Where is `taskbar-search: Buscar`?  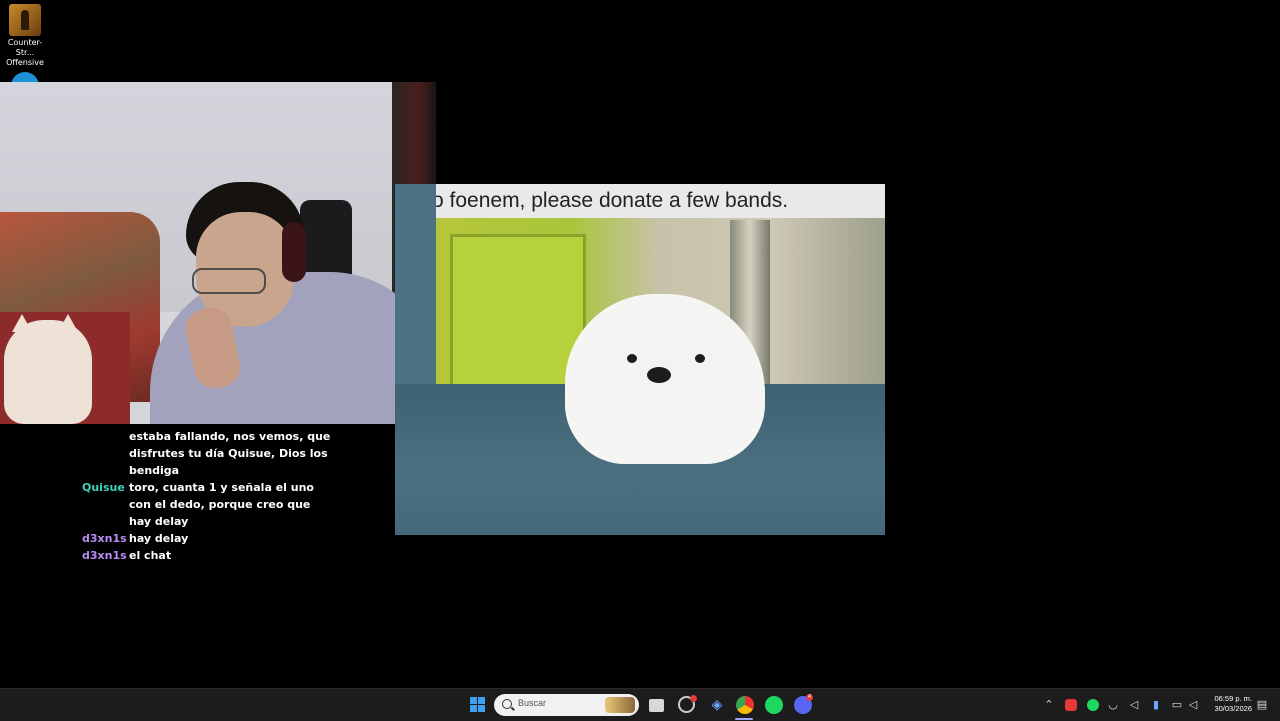 taskbar-search: Buscar is located at coordinates (566, 705).